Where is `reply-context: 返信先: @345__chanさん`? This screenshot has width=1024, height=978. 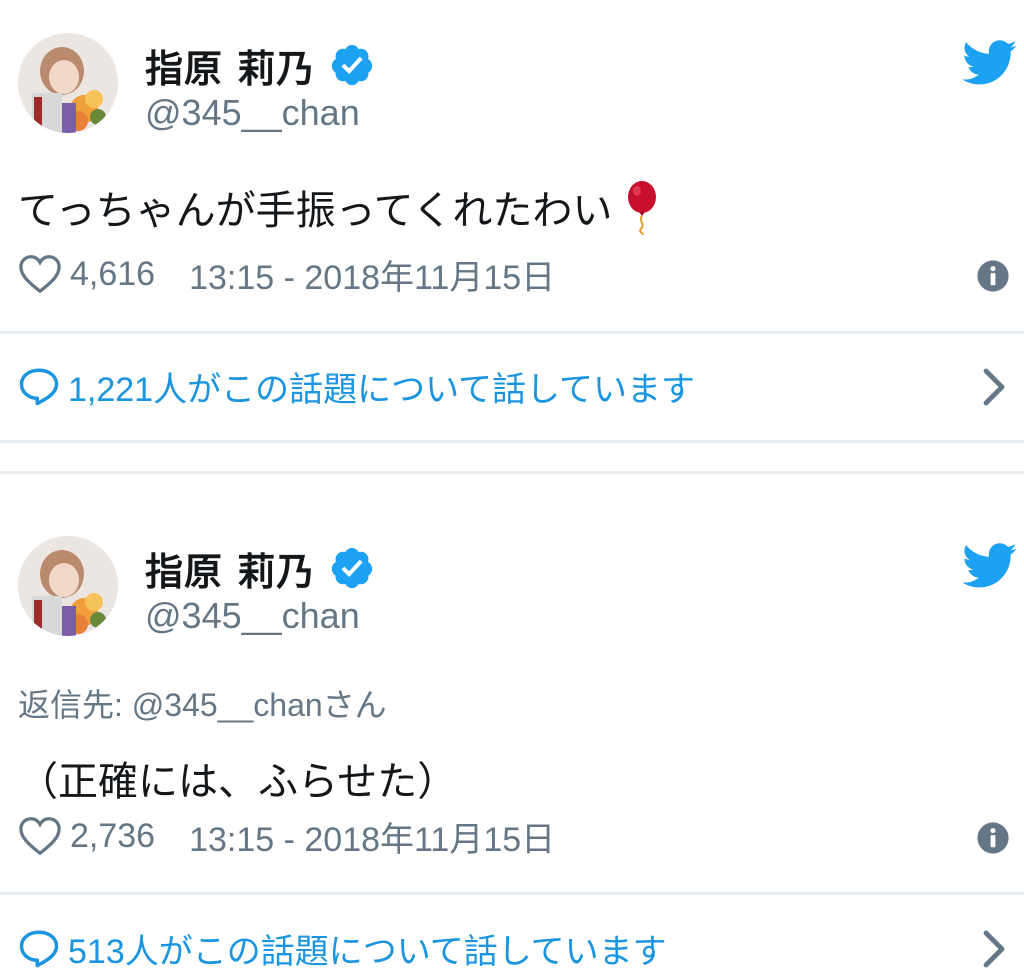
reply-context: 返信先: @345__chanさん is located at coordinates (202, 705).